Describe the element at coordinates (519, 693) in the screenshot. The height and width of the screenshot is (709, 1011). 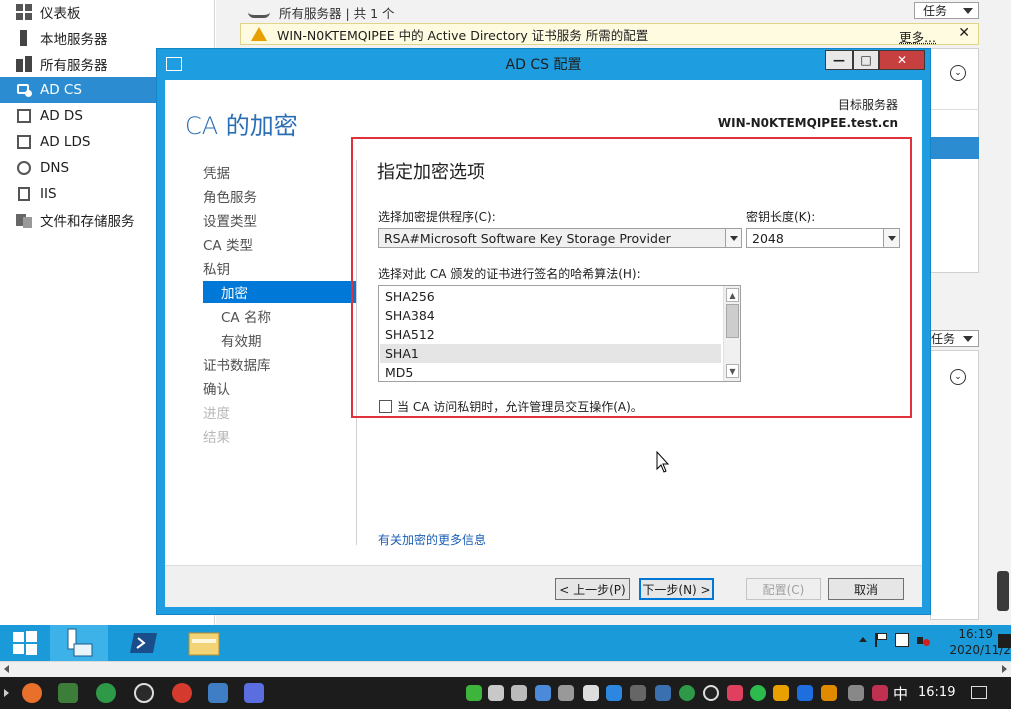
I see `printer-icon` at that location.